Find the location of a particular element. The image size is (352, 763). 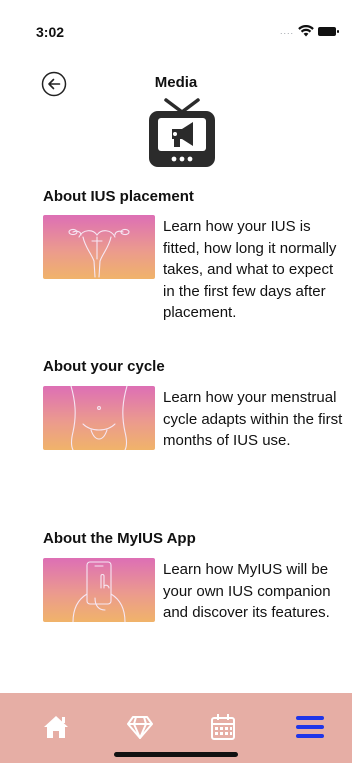

home-indicator is located at coordinates (176, 754).